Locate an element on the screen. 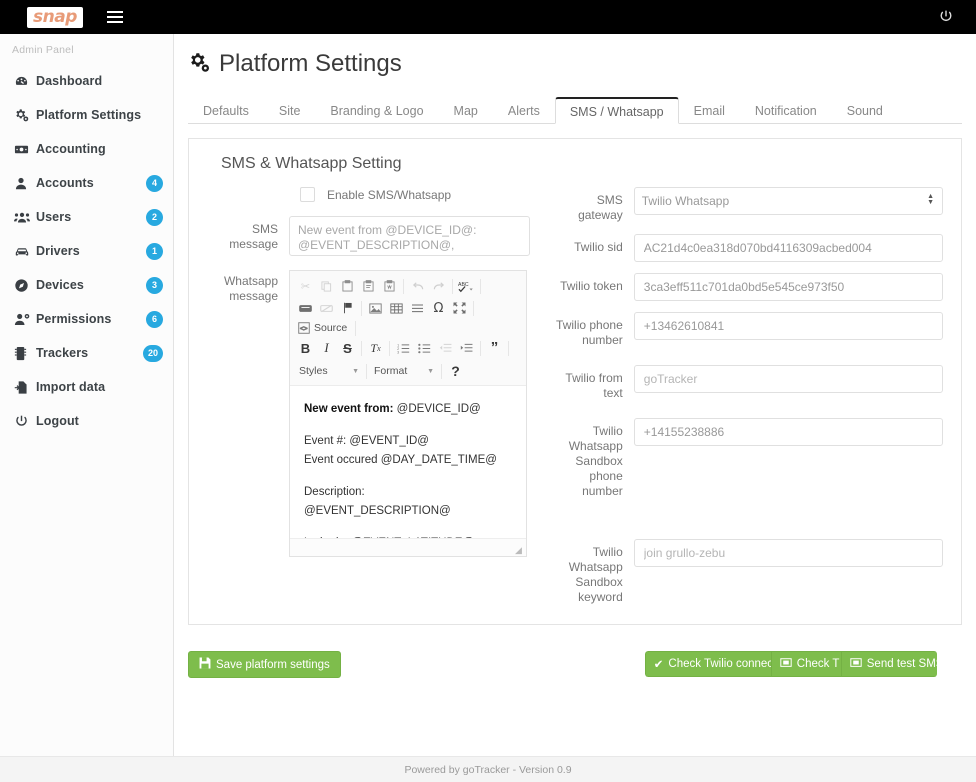 The width and height of the screenshot is (976, 782). blockquote-icon: ” is located at coordinates (494, 348).